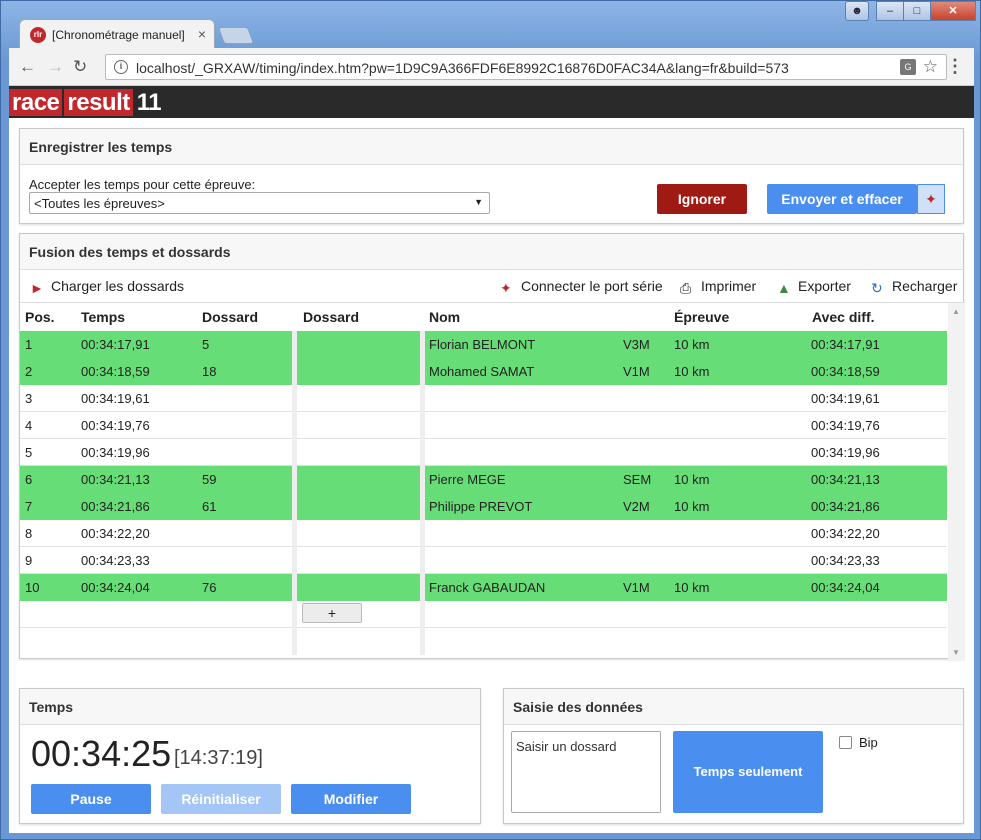 This screenshot has height=840, width=981. I want to click on time-only-button: Temps seulement, so click(748, 772).